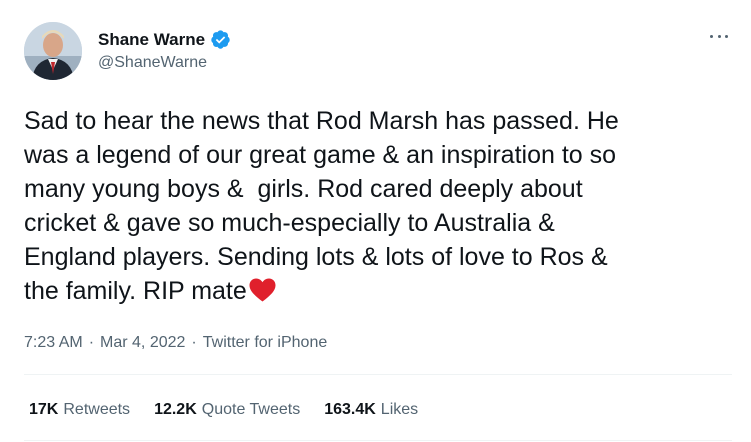 The image size is (751, 442). Describe the element at coordinates (175, 409) in the screenshot. I see `quote-tweets-count: 12.2K` at that location.